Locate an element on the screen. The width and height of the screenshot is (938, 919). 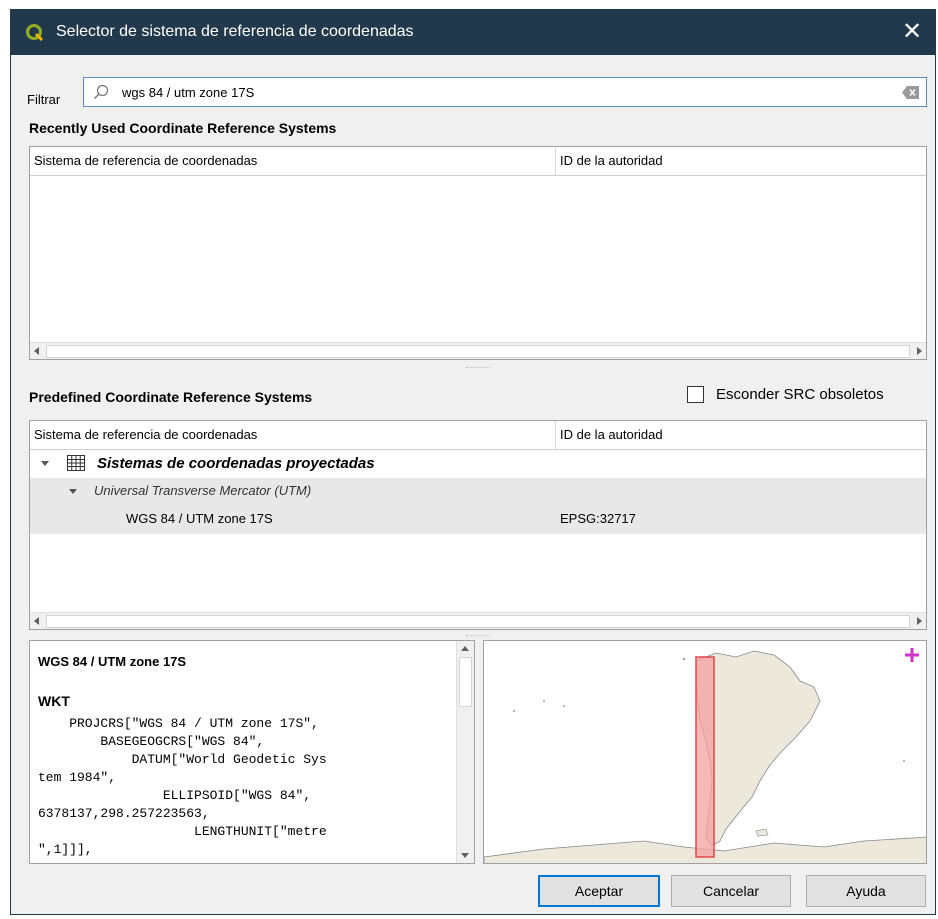
vertical-scrollbar is located at coordinates (465, 752).